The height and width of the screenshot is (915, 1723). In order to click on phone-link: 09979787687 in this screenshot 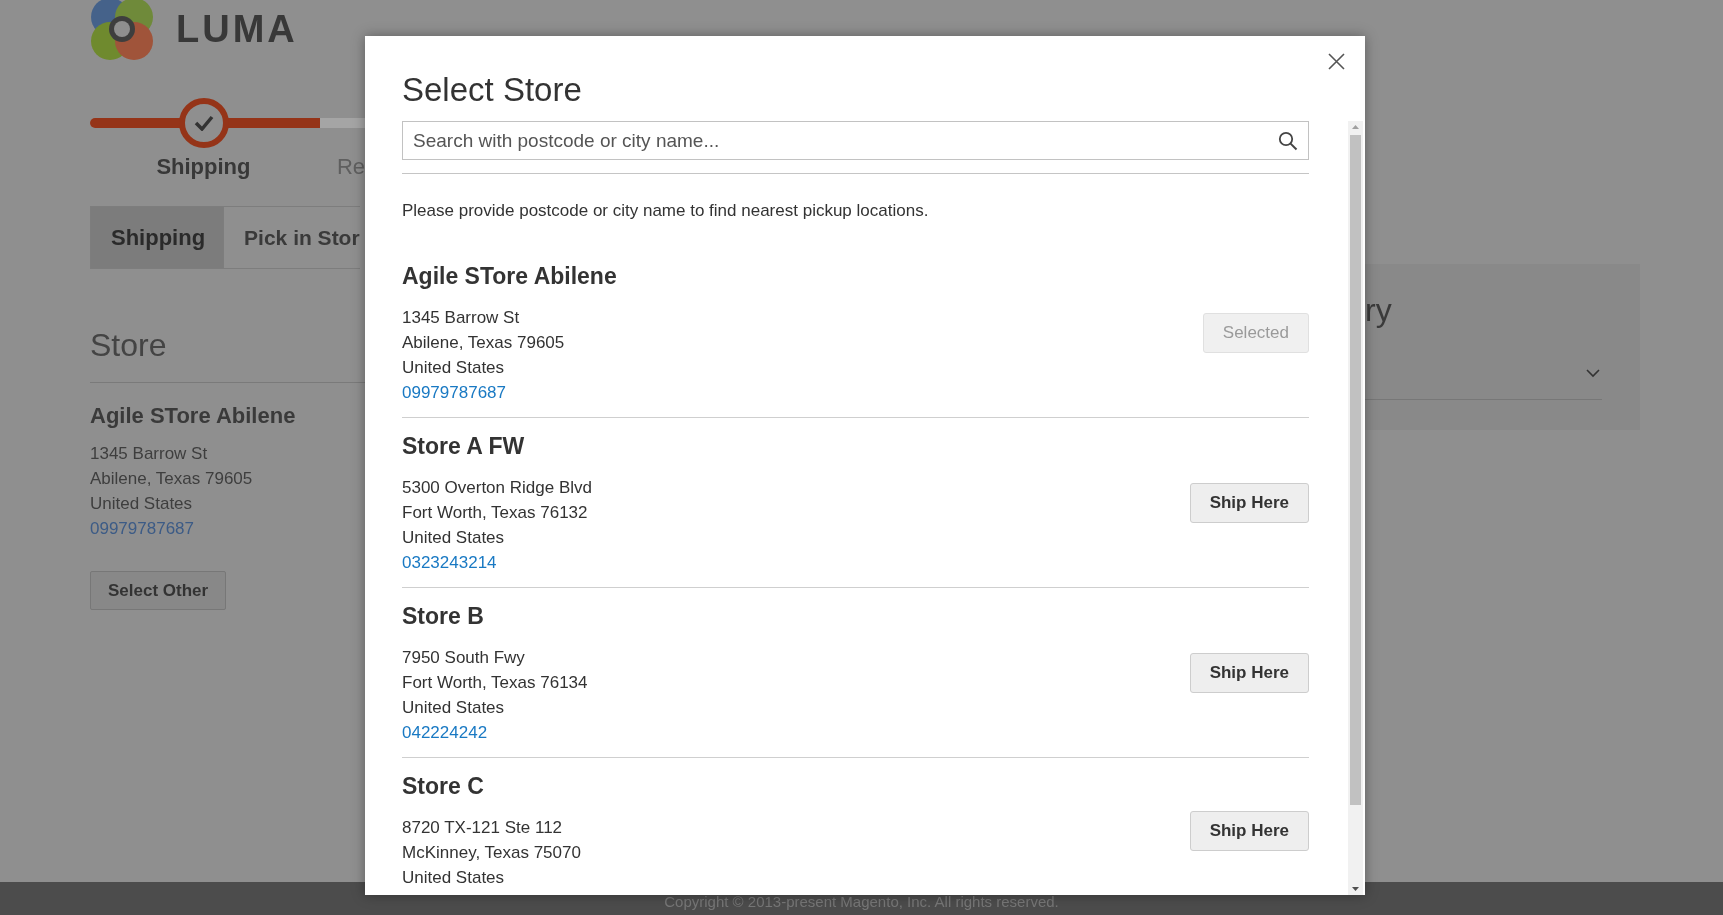, I will do `click(454, 392)`.